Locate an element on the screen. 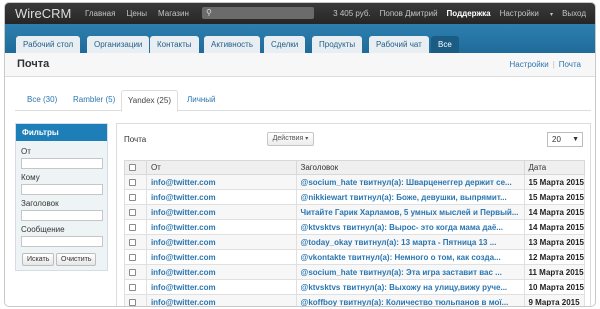  from-field is located at coordinates (62, 163).